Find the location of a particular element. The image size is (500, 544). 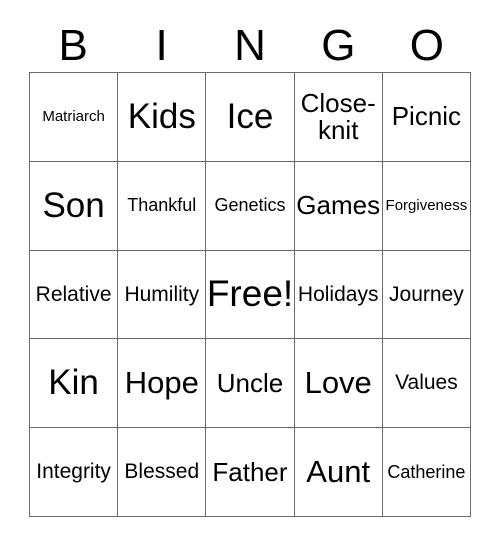

bingo-cell: Kids is located at coordinates (162, 117).